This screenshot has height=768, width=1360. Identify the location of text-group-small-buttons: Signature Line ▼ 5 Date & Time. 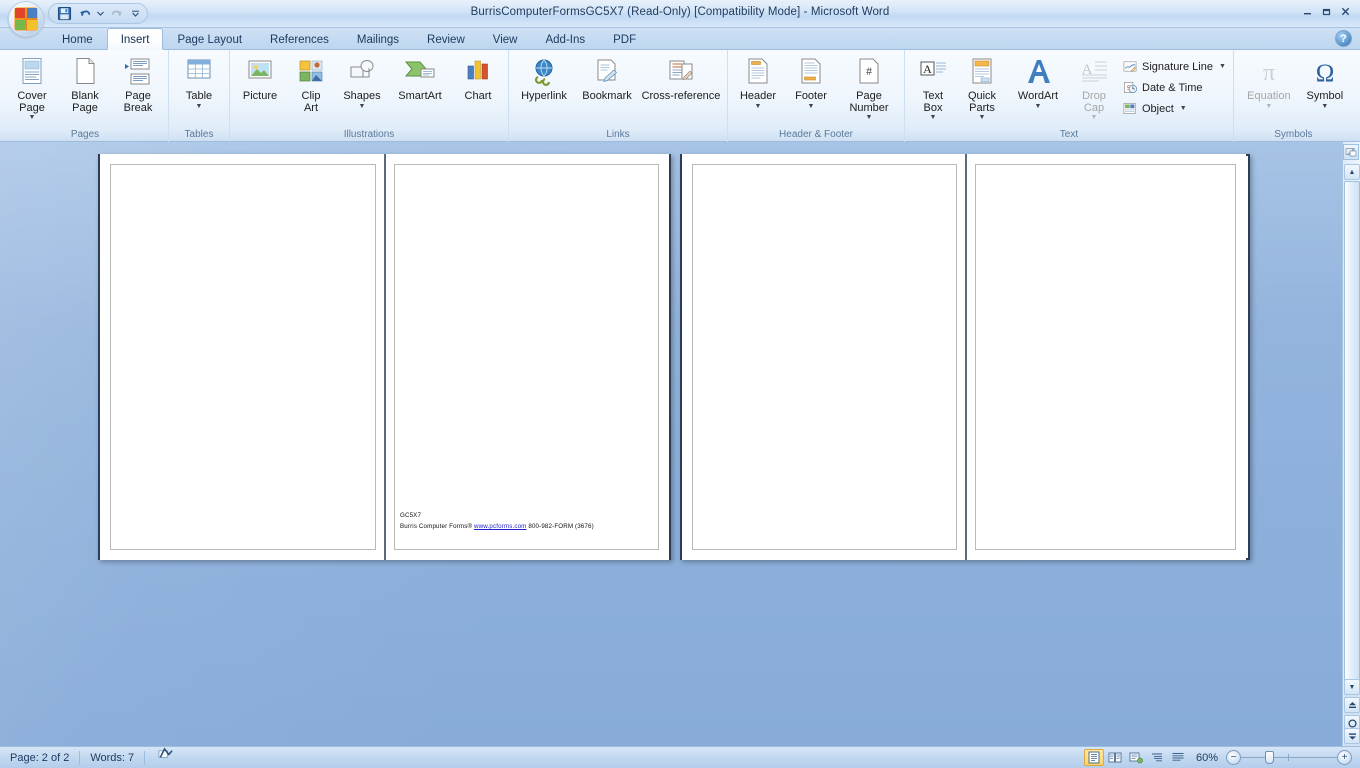
(1174, 85).